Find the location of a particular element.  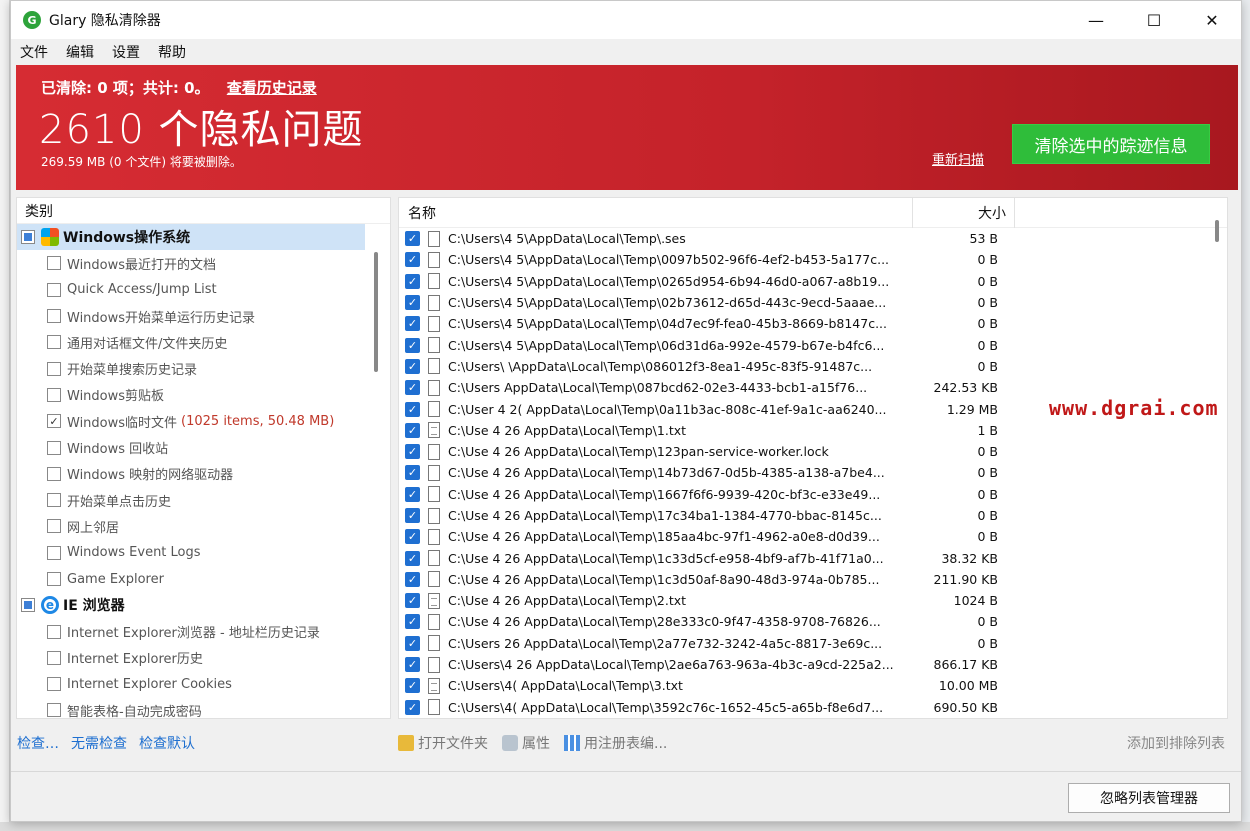

category-item: Game Explorer is located at coordinates (203, 579).